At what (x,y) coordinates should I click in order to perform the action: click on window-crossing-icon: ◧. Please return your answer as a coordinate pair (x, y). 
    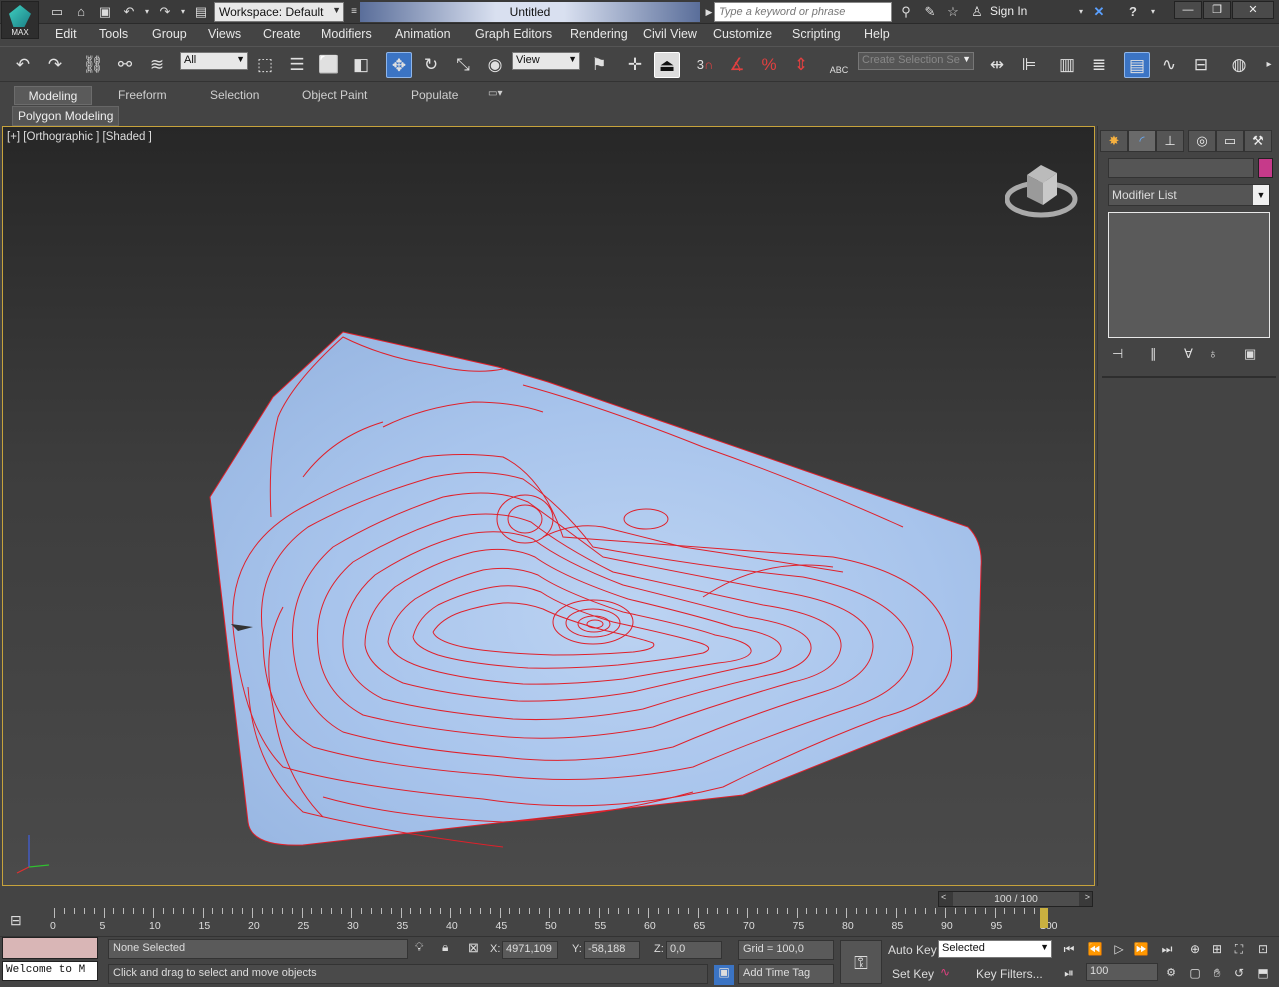
    Looking at the image, I should click on (361, 65).